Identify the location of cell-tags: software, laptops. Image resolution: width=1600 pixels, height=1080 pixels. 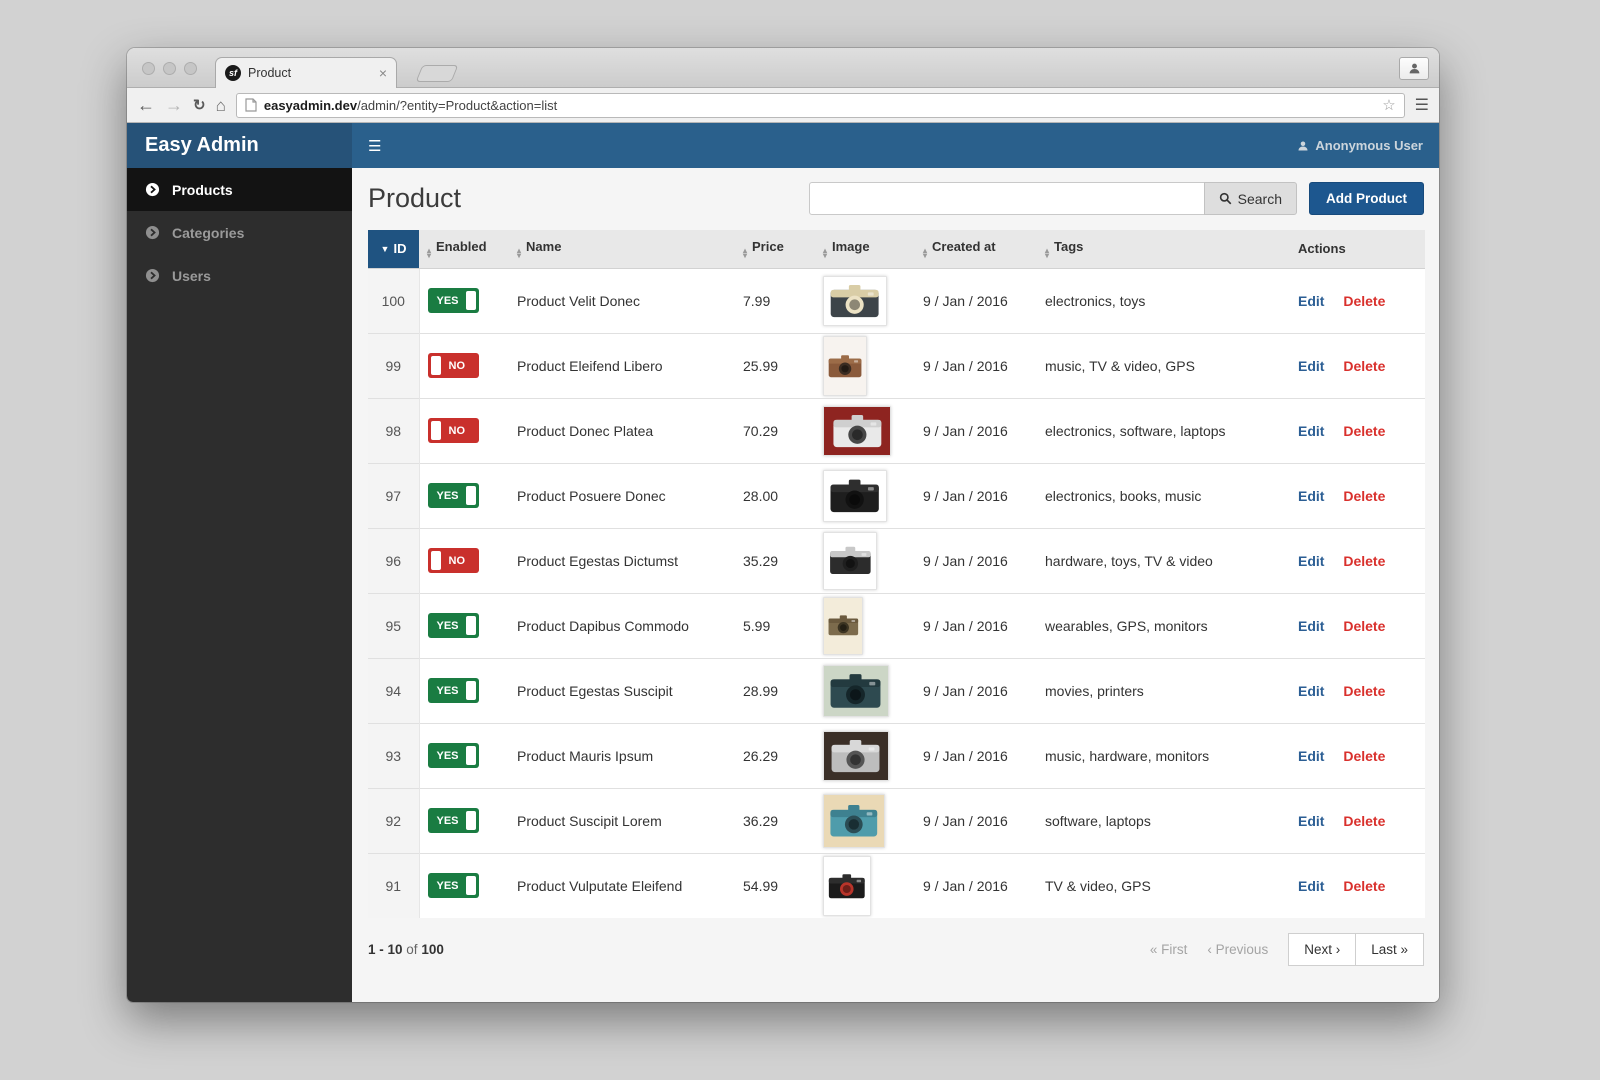
(1098, 820).